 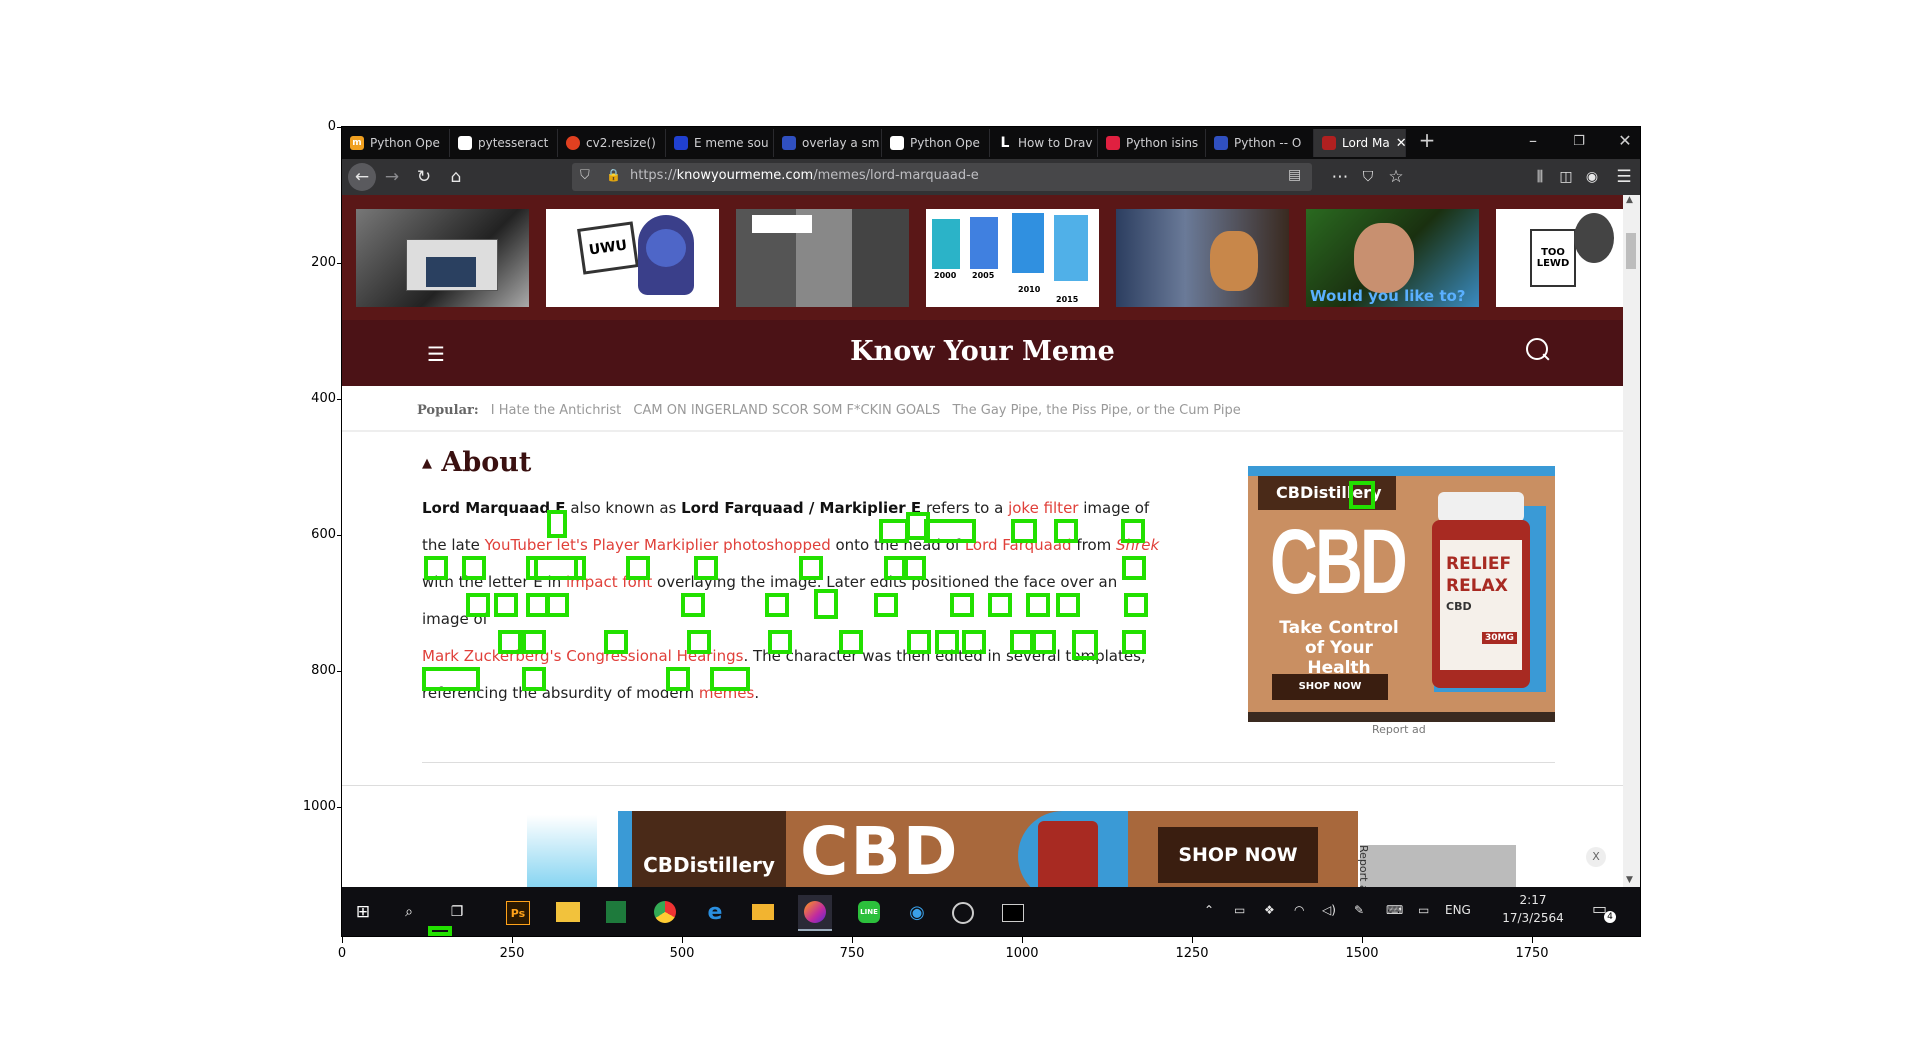 I want to click on chrome-icon, so click(x=665, y=912).